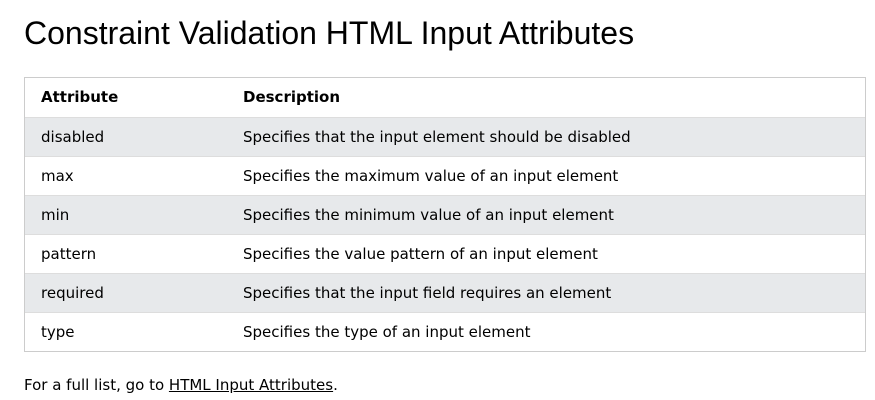 This screenshot has width=875, height=400. What do you see at coordinates (387, 331) in the screenshot?
I see `cell-description: Specifies the type of an input element` at bounding box center [387, 331].